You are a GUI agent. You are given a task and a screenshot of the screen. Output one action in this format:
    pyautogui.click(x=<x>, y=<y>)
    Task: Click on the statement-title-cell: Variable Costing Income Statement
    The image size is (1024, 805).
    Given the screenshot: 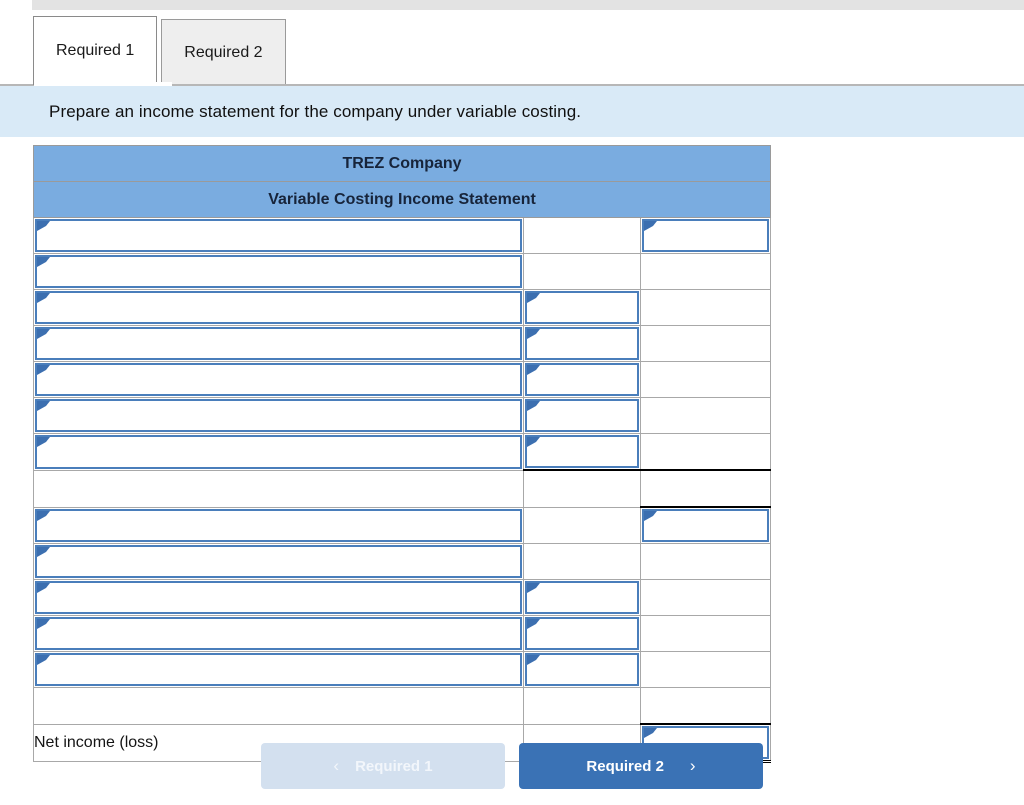 What is the action you would take?
    pyautogui.click(x=402, y=199)
    